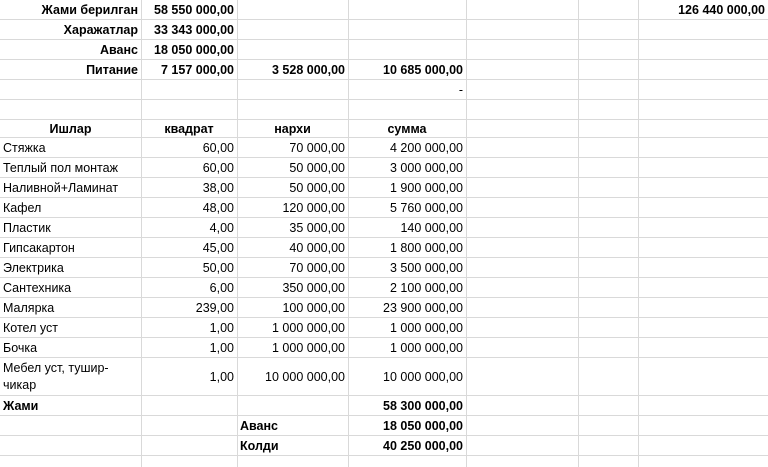 The width and height of the screenshot is (768, 467). I want to click on summary-label: Жами берилган, so click(70, 10).